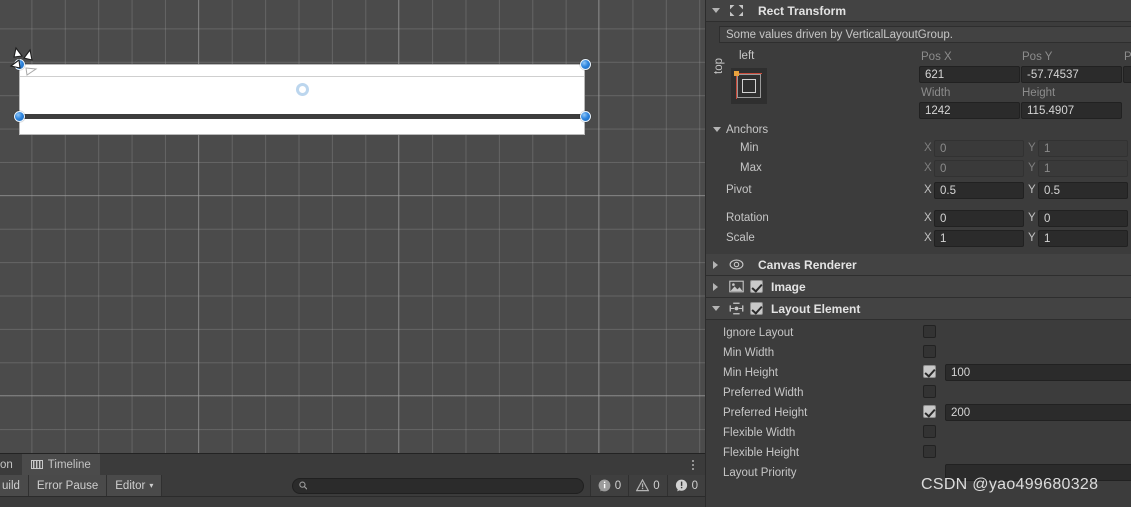 The height and width of the screenshot is (507, 1131). I want to click on value-pos-y: -57.74537, so click(1053, 74).